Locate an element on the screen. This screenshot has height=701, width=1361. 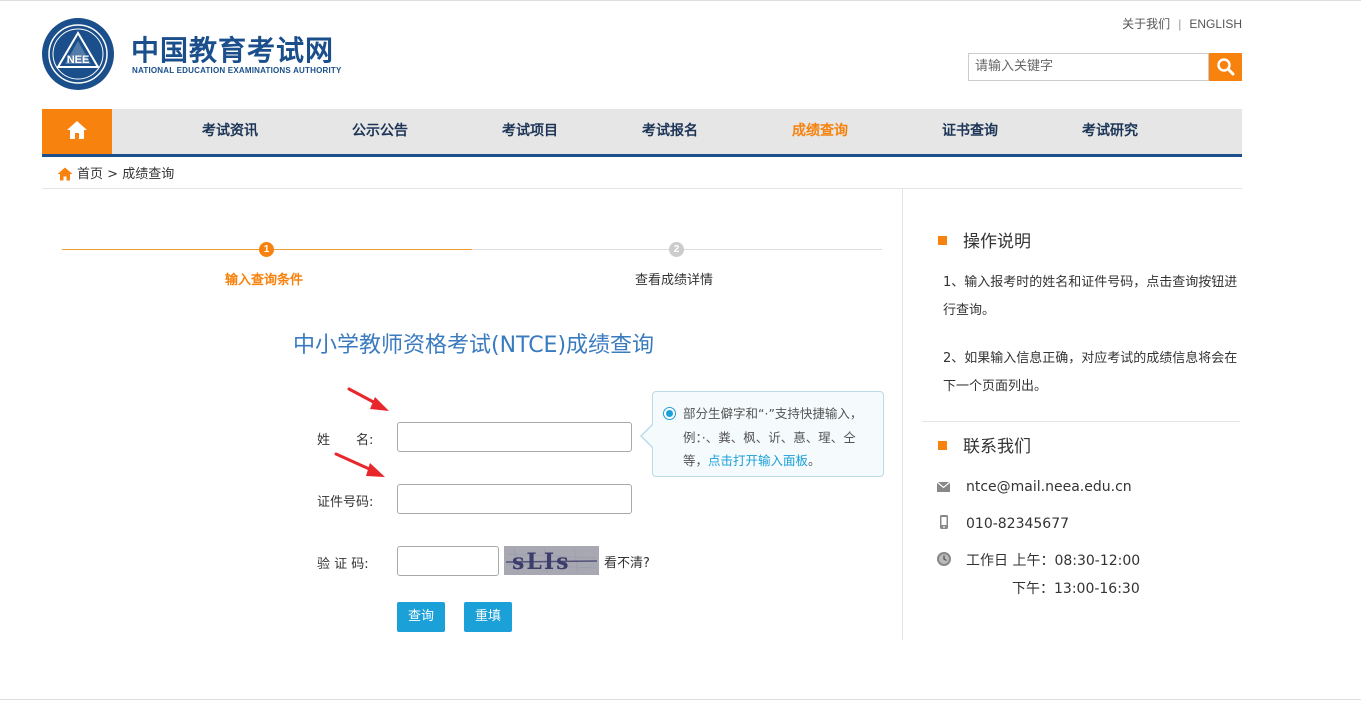
mail-icon is located at coordinates (943, 486).